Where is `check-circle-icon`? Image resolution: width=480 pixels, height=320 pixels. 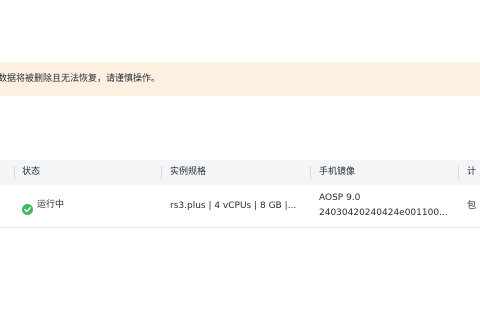
check-circle-icon is located at coordinates (27, 207).